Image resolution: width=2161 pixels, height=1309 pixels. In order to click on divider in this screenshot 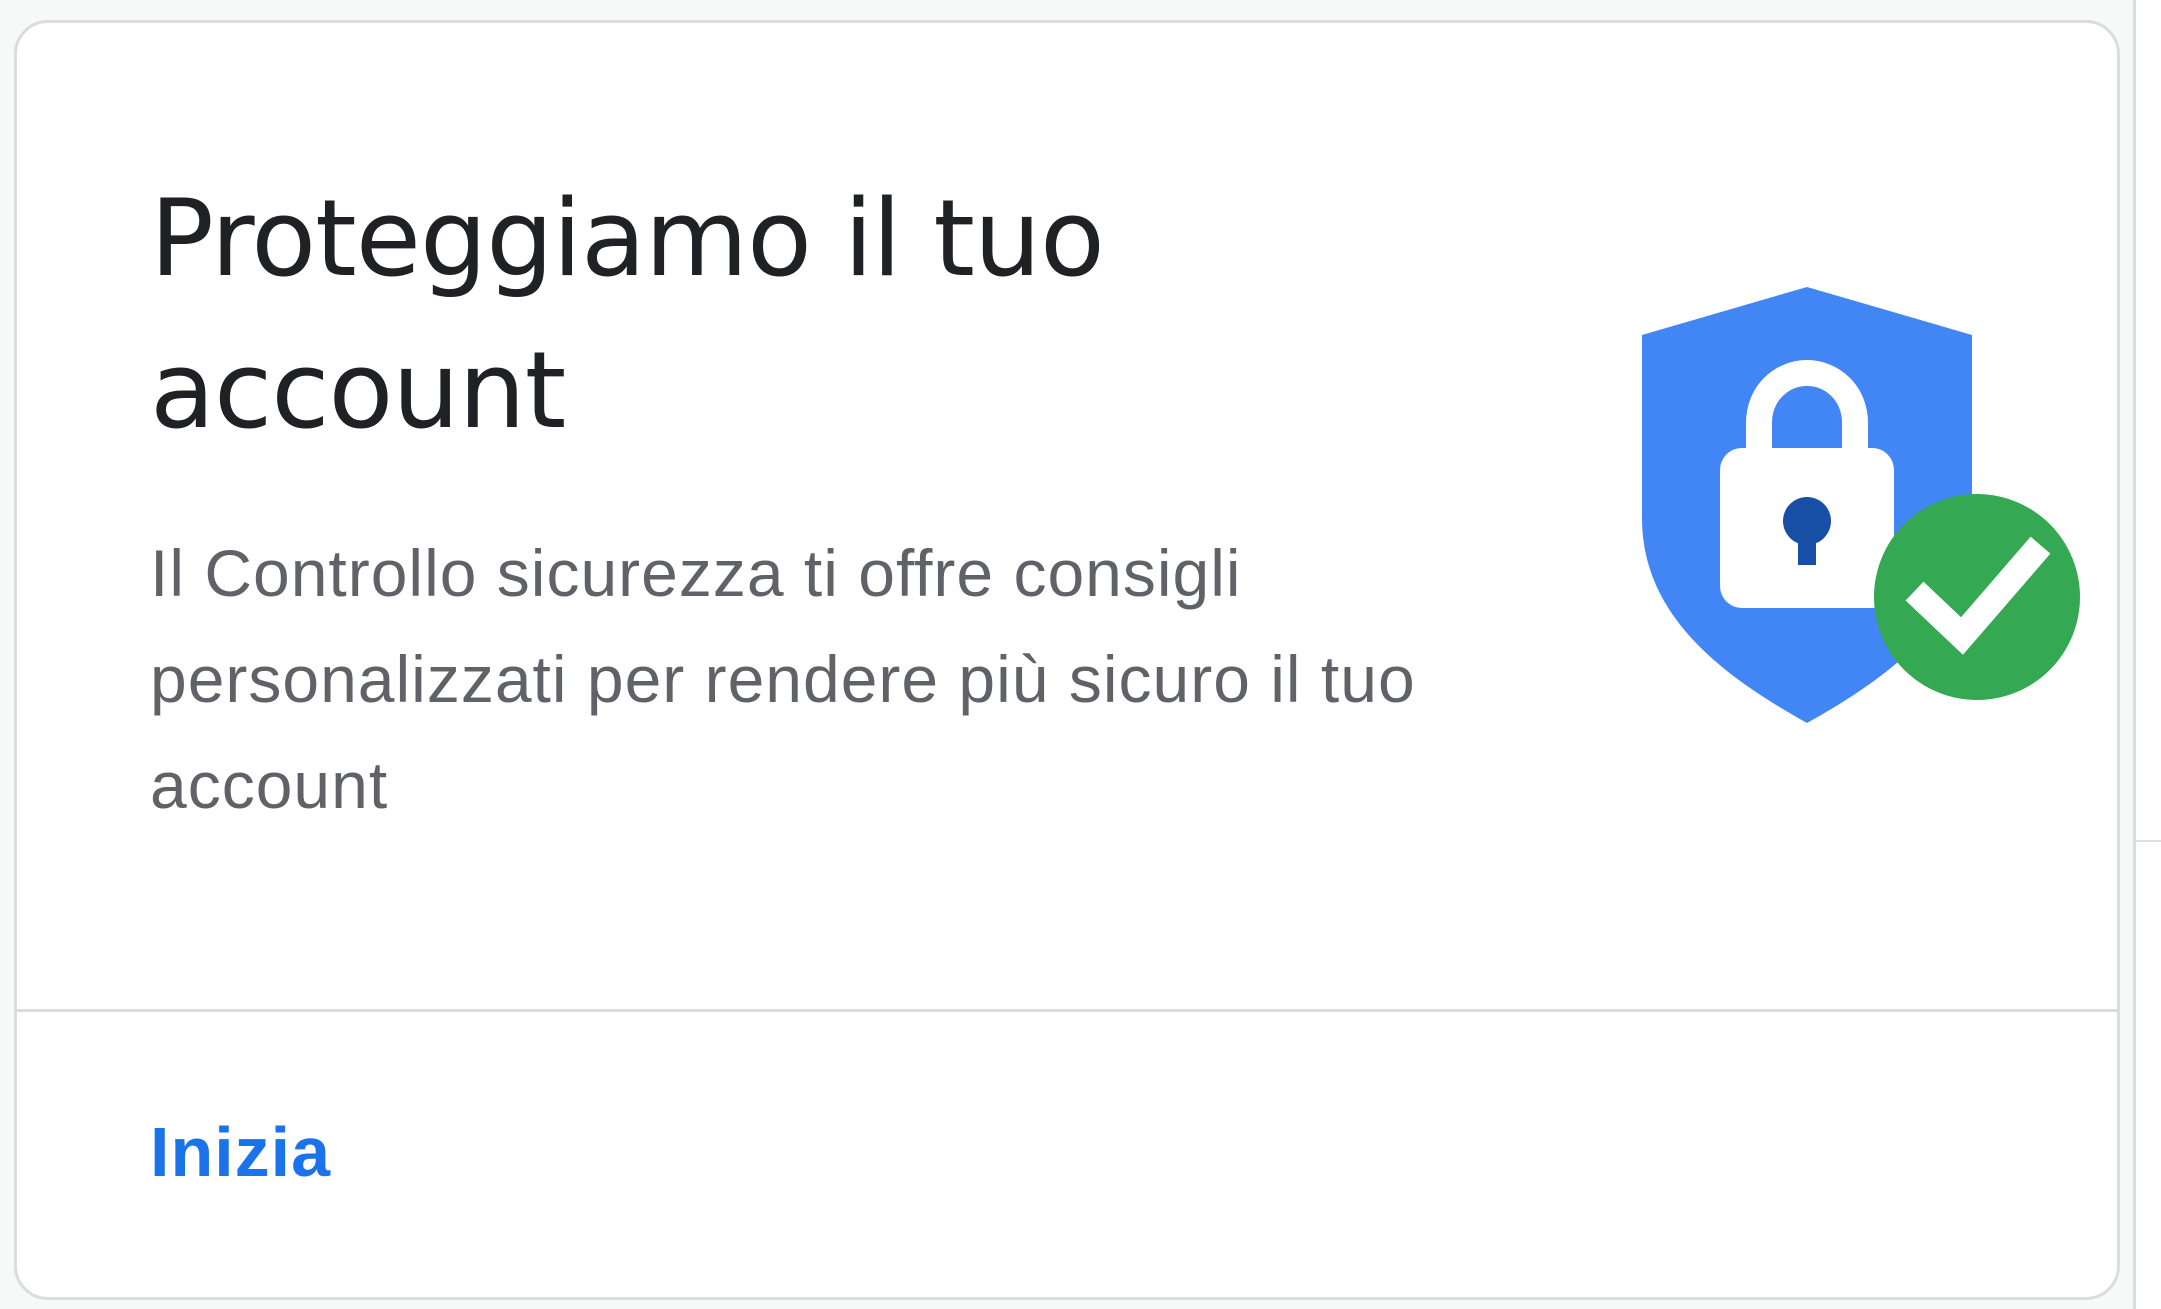, I will do `click(2148, 841)`.